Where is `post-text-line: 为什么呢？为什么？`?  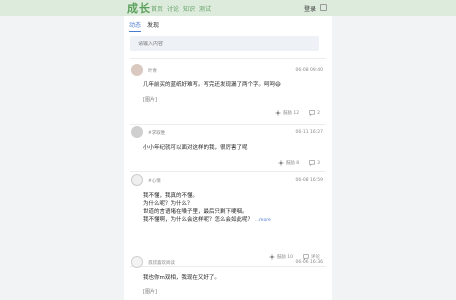 post-text-line: 为什么呢？为什么？ is located at coordinates (168, 204).